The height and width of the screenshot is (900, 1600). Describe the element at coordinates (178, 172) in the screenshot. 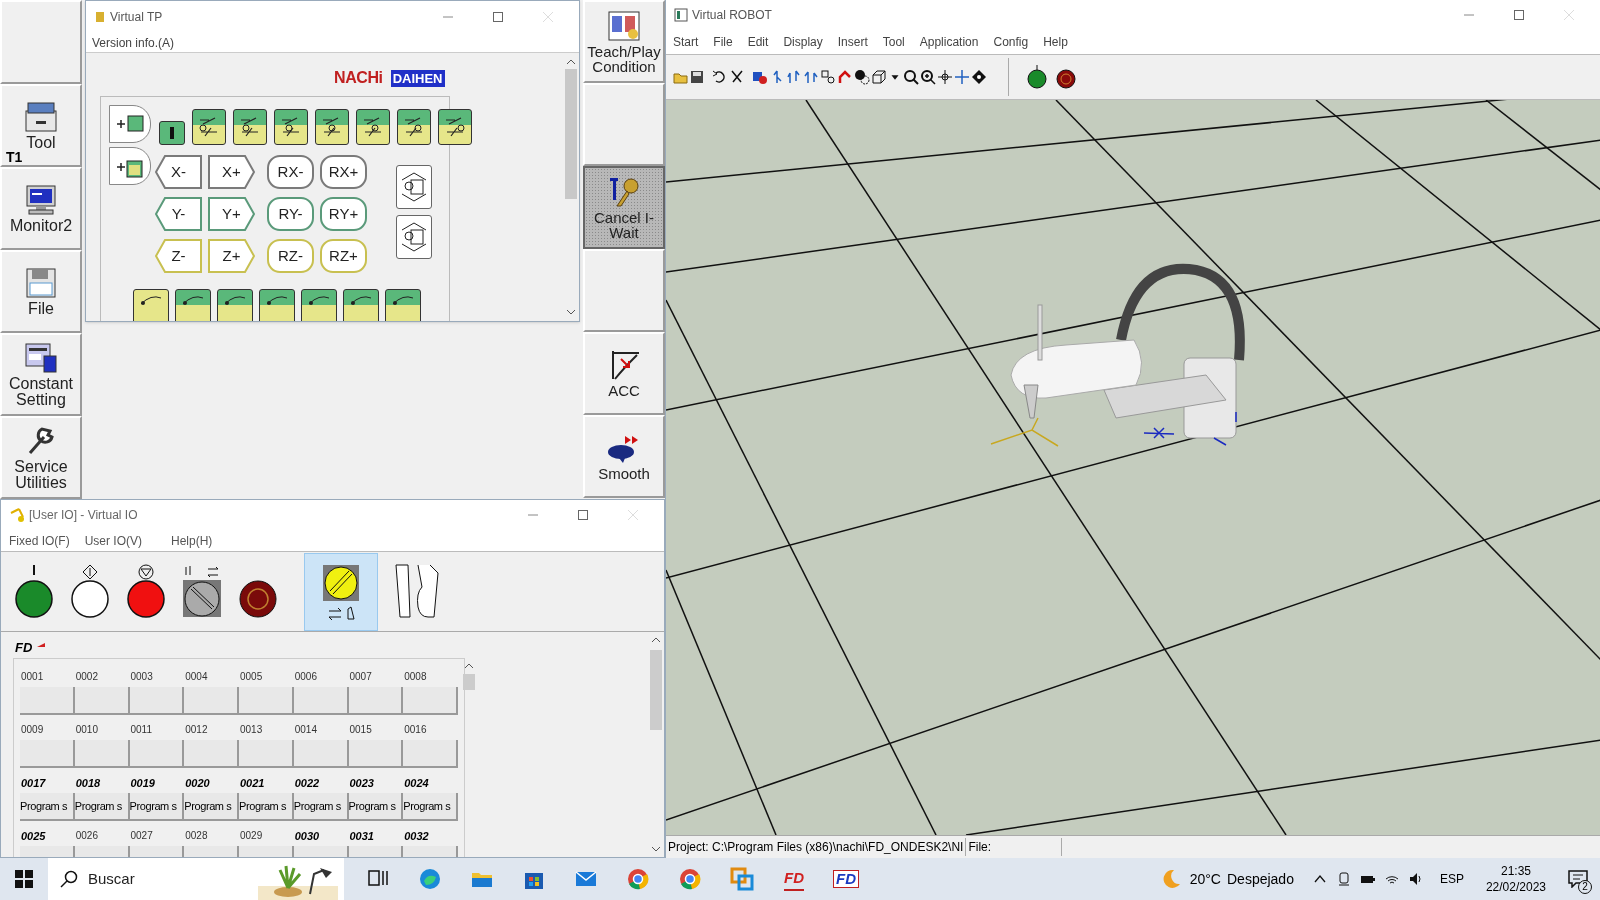

I see `jog-key: X-` at that location.